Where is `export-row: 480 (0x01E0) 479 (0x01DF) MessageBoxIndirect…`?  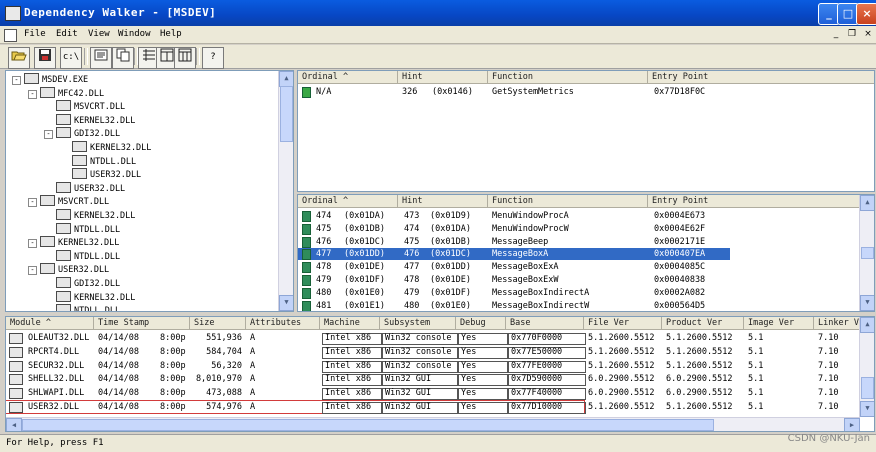
export-row: 480 (0x01E0) 479 (0x01DF) MessageBoxIndirect… is located at coordinates (514, 293).